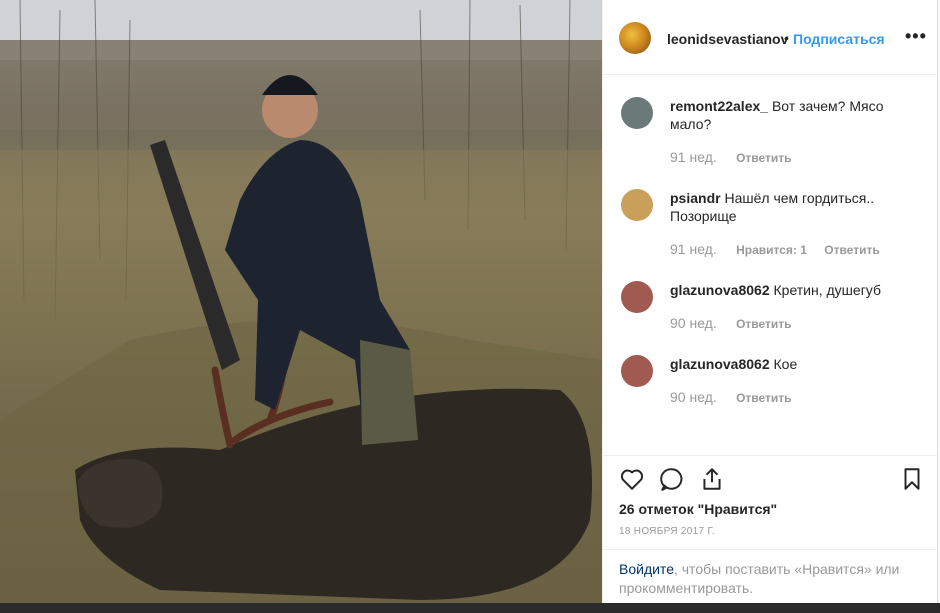 This screenshot has height=613, width=940. Describe the element at coordinates (912, 479) in the screenshot. I see `bookmark-icon` at that location.